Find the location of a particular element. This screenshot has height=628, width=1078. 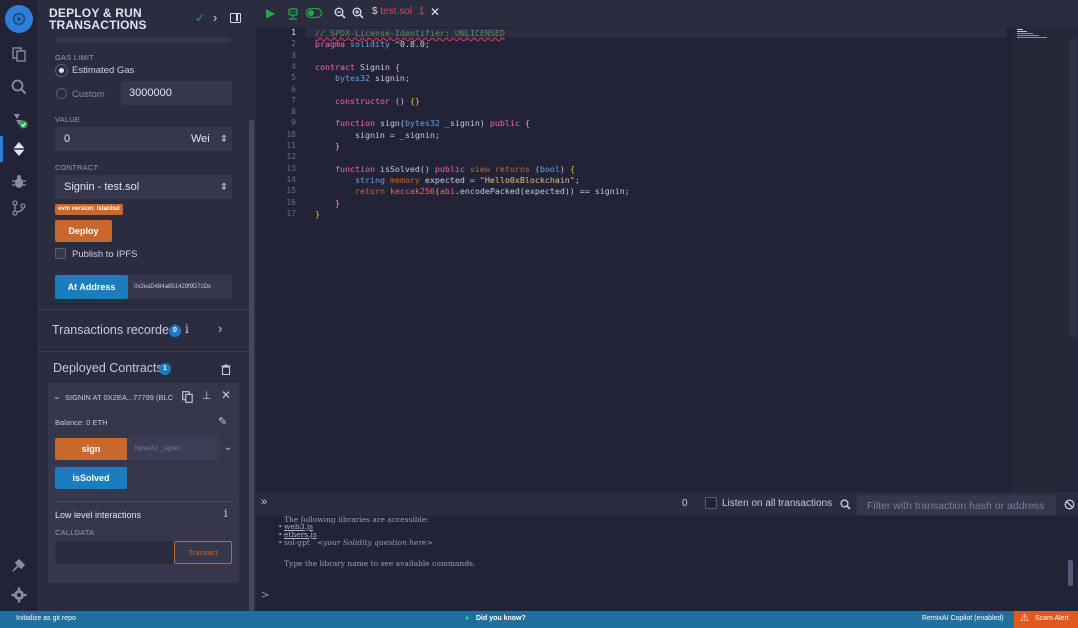

value-input: 0 Wei ⇕ is located at coordinates (143, 139).